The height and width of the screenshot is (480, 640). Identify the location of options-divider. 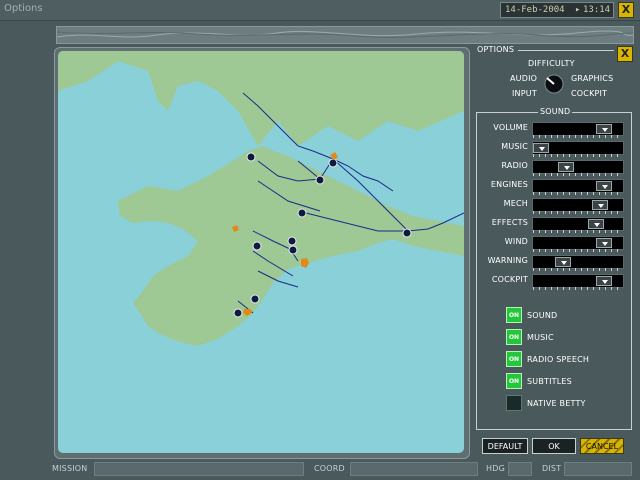
(566, 50).